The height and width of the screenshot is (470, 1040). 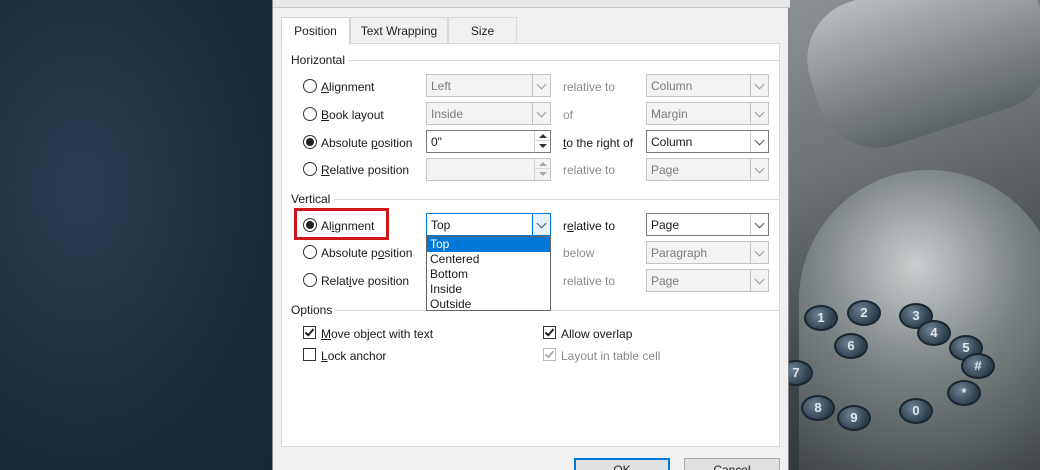 What do you see at coordinates (916, 411) in the screenshot?
I see `dial-key: 0` at bounding box center [916, 411].